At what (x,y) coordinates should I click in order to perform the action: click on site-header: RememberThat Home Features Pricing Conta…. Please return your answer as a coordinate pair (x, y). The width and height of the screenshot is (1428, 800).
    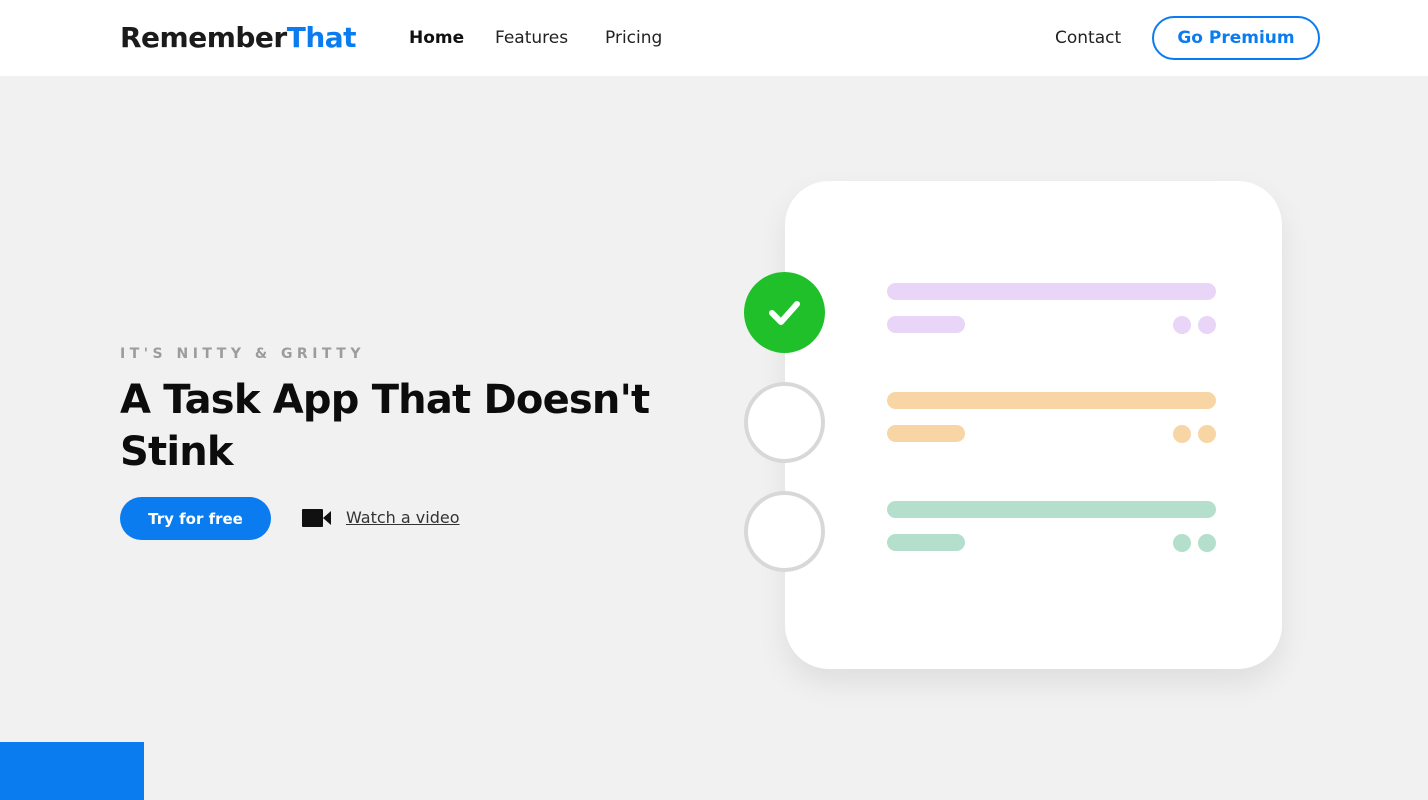
    Looking at the image, I should click on (714, 38).